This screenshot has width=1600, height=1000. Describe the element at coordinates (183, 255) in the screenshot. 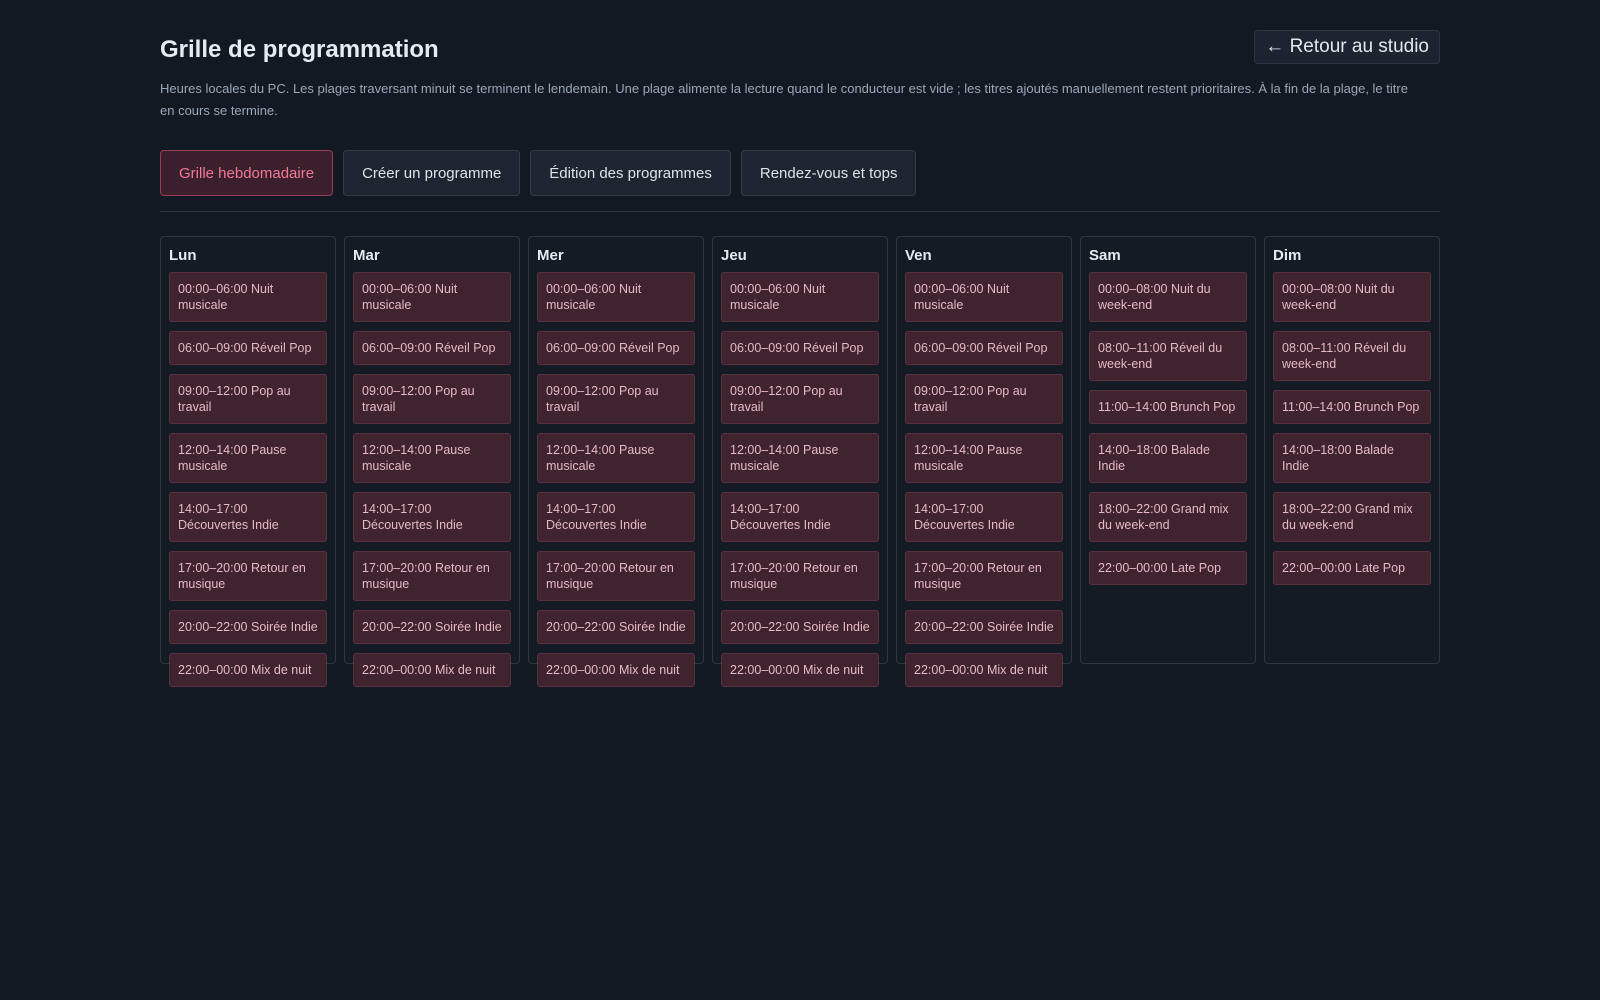

I see `day-name: Lun` at that location.